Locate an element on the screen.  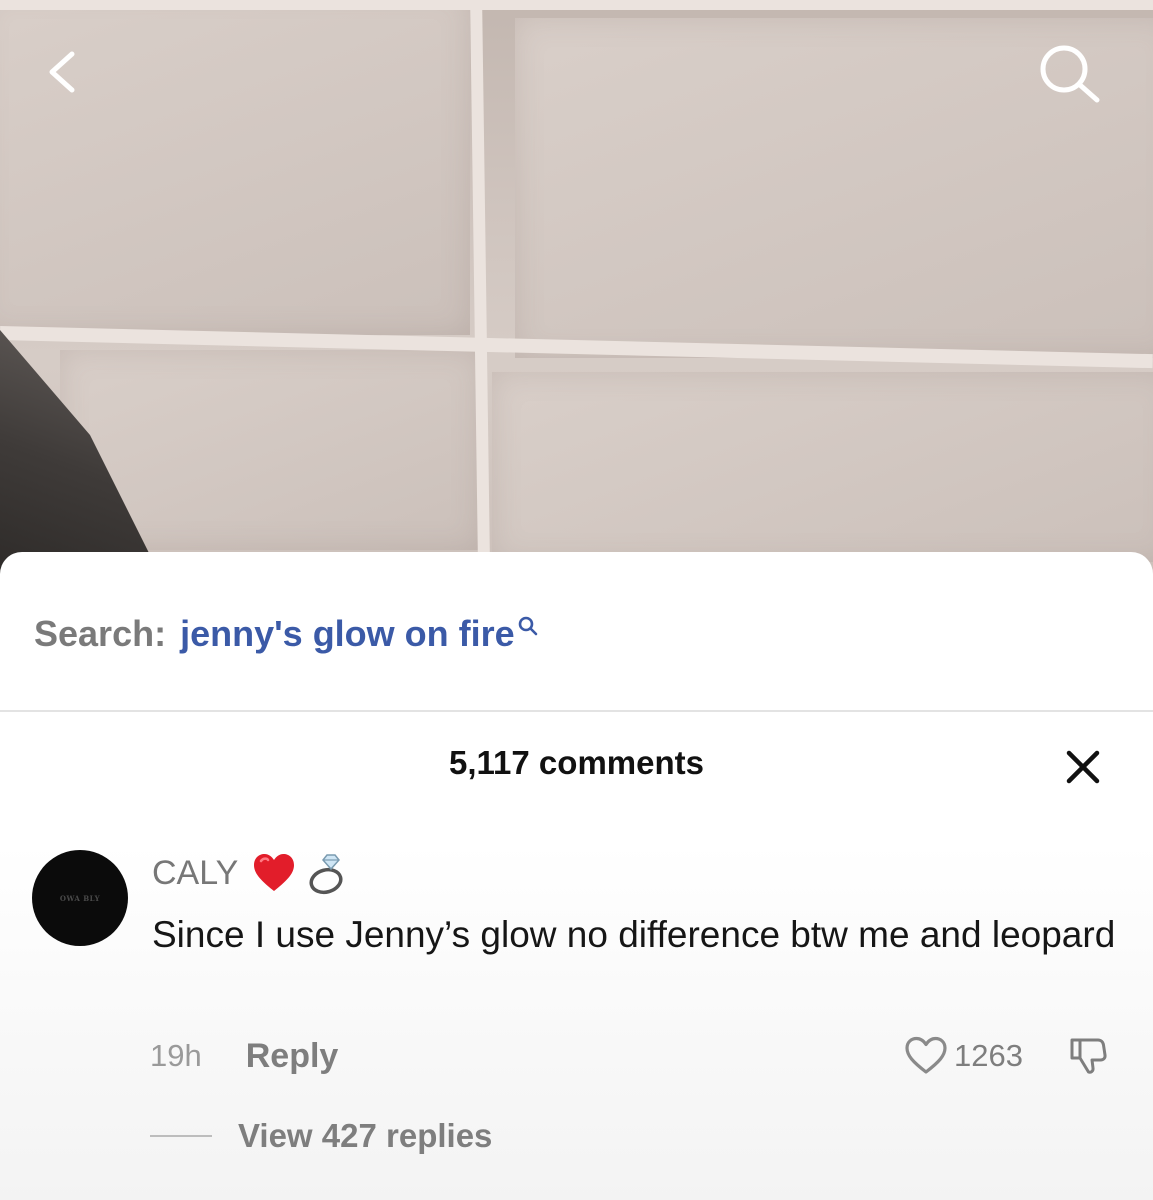
ceiling-tile is located at coordinates (822, 467).